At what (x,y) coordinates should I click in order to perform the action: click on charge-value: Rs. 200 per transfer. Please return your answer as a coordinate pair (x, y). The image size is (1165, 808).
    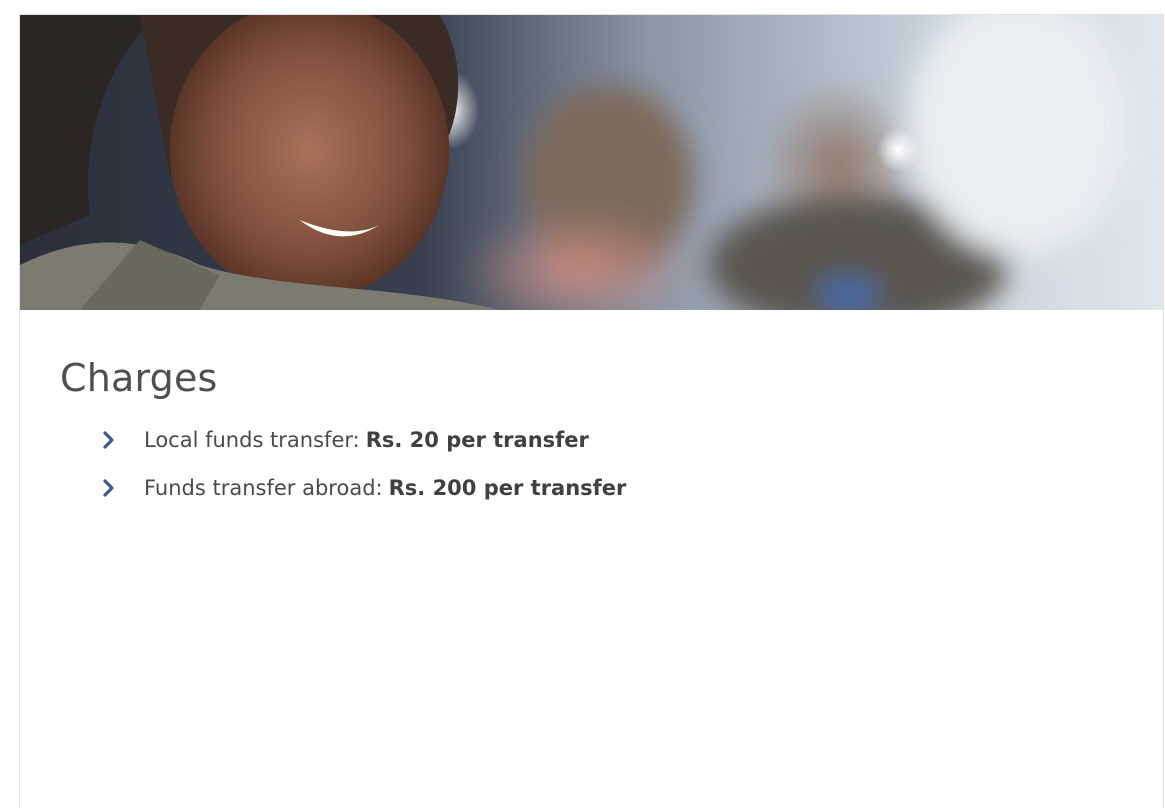
    Looking at the image, I should click on (507, 488).